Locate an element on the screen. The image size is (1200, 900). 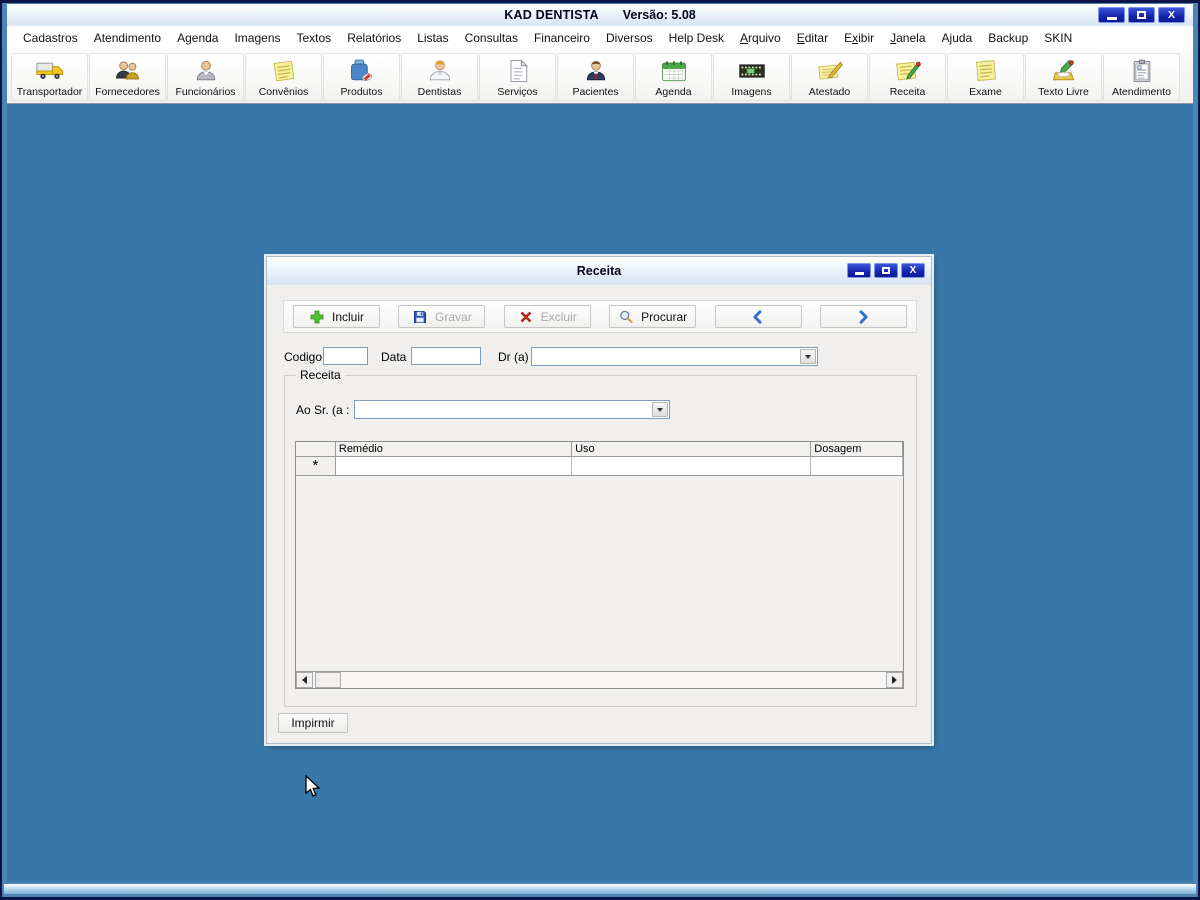
codigo-field is located at coordinates (345, 356).